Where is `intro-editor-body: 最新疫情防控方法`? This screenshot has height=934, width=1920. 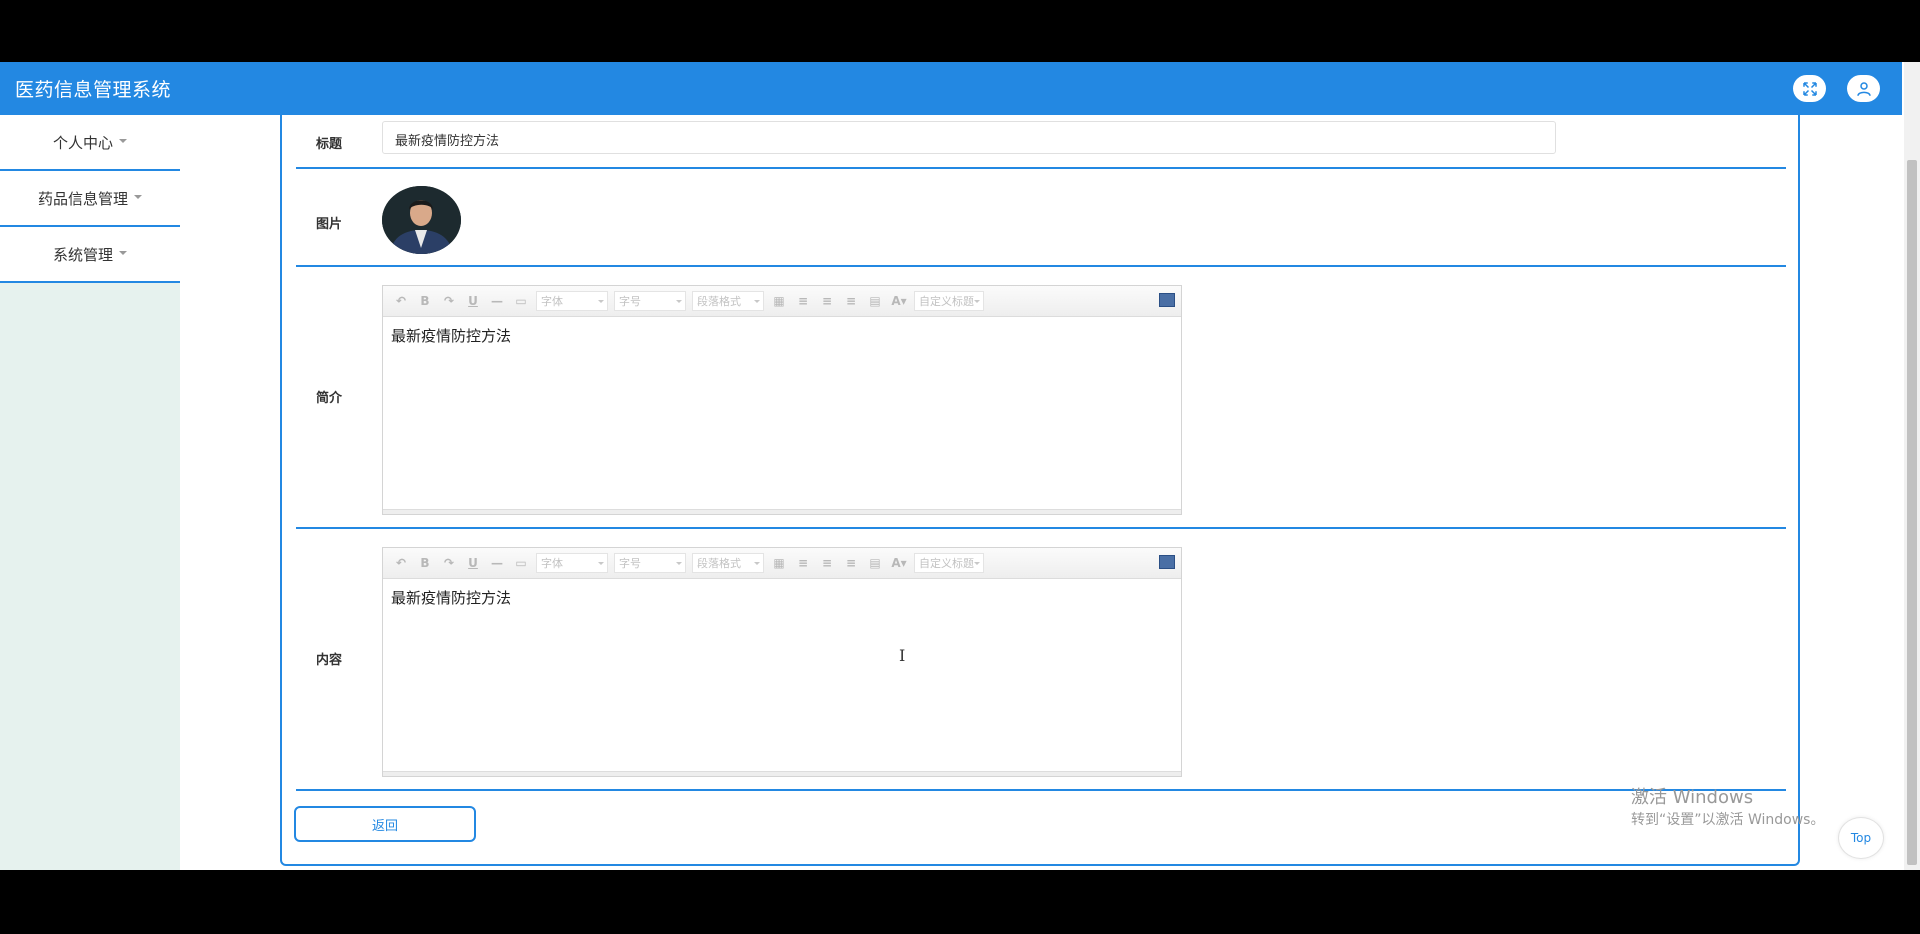
intro-editor-body: 最新疫情防控方法 is located at coordinates (782, 335).